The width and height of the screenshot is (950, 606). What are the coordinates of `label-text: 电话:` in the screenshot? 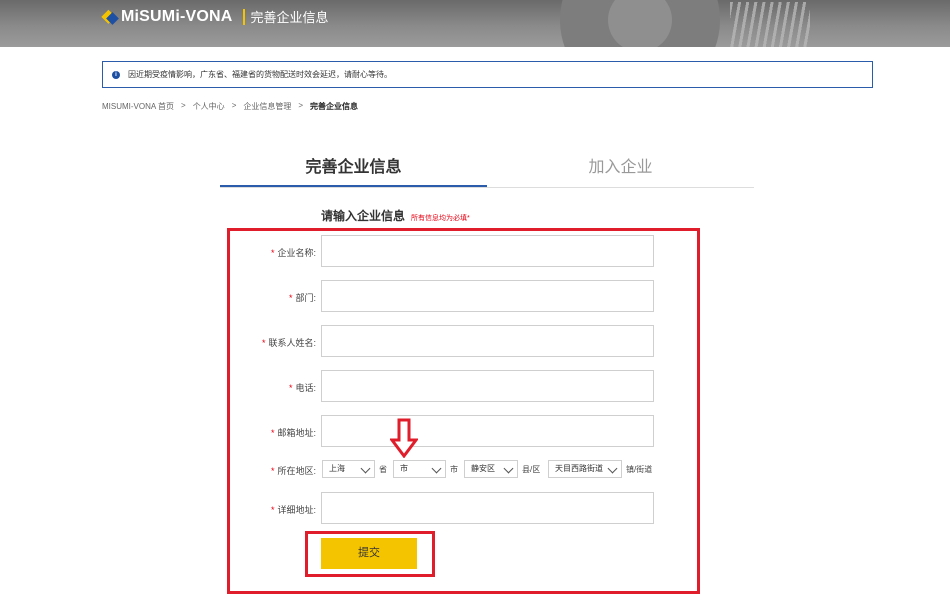 It's located at (305, 388).